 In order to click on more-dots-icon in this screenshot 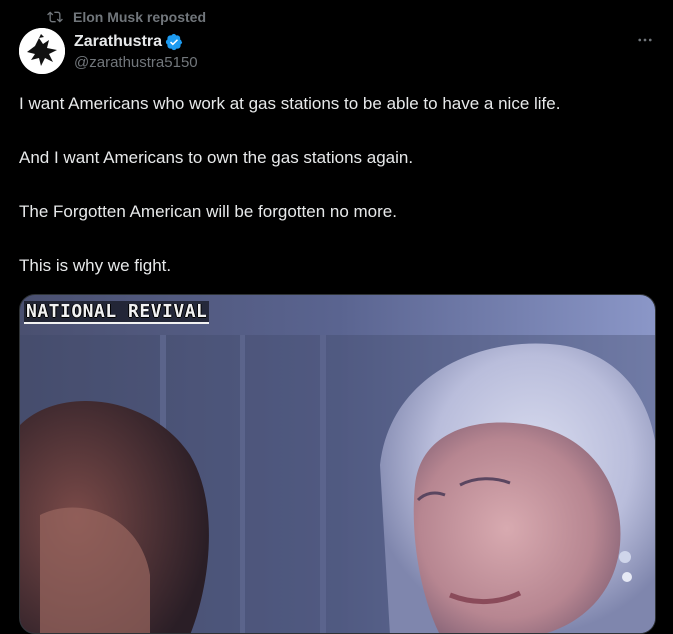, I will do `click(645, 40)`.